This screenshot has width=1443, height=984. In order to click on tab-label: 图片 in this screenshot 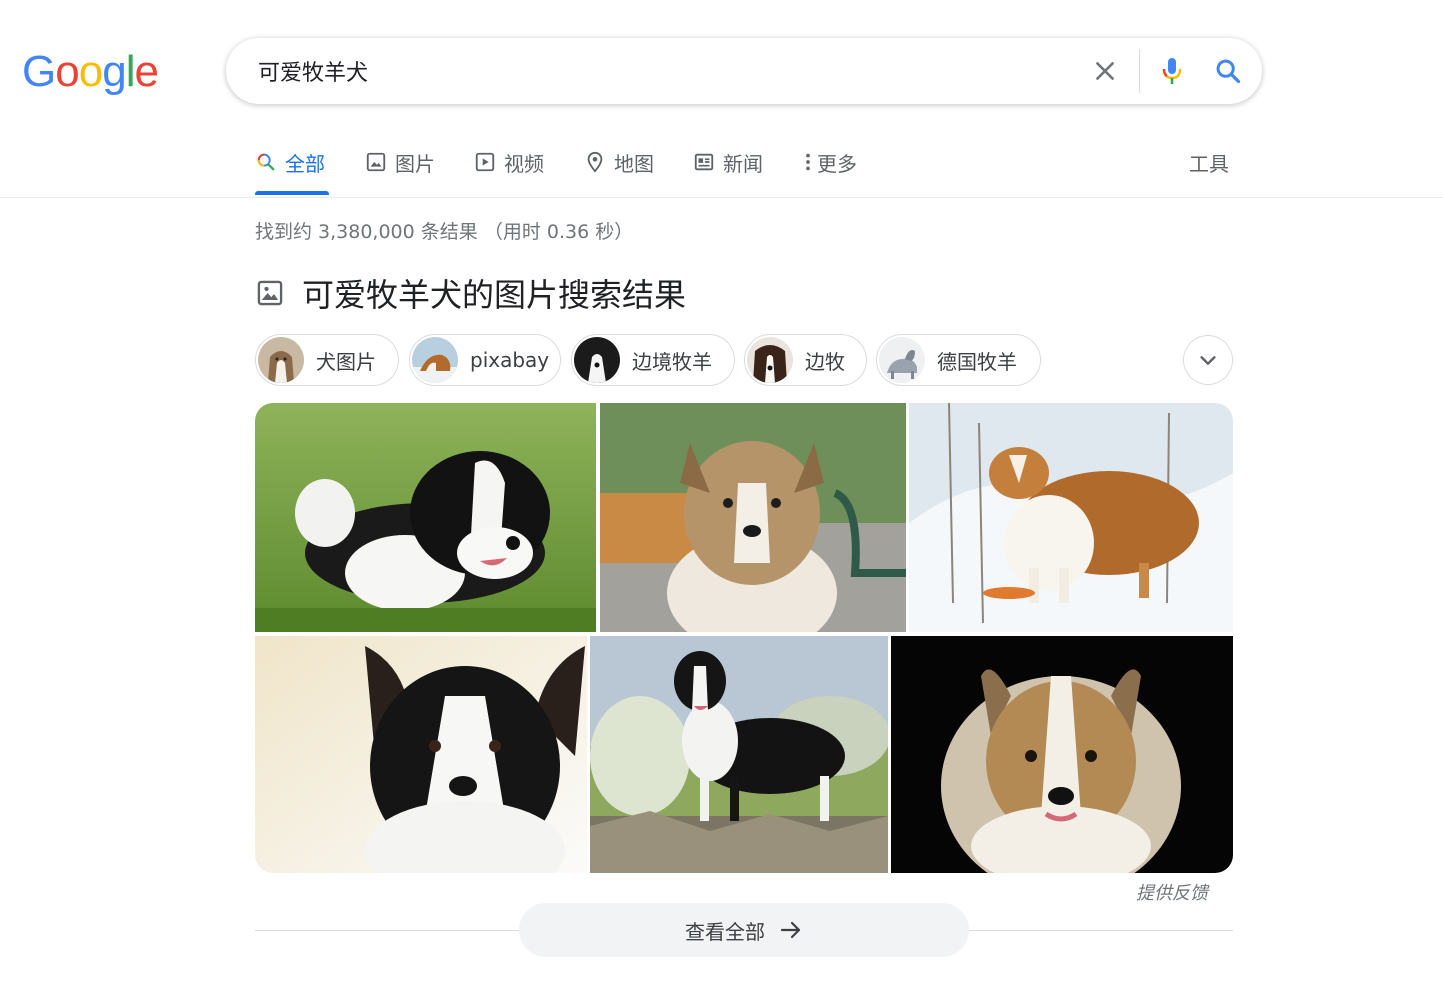, I will do `click(415, 164)`.